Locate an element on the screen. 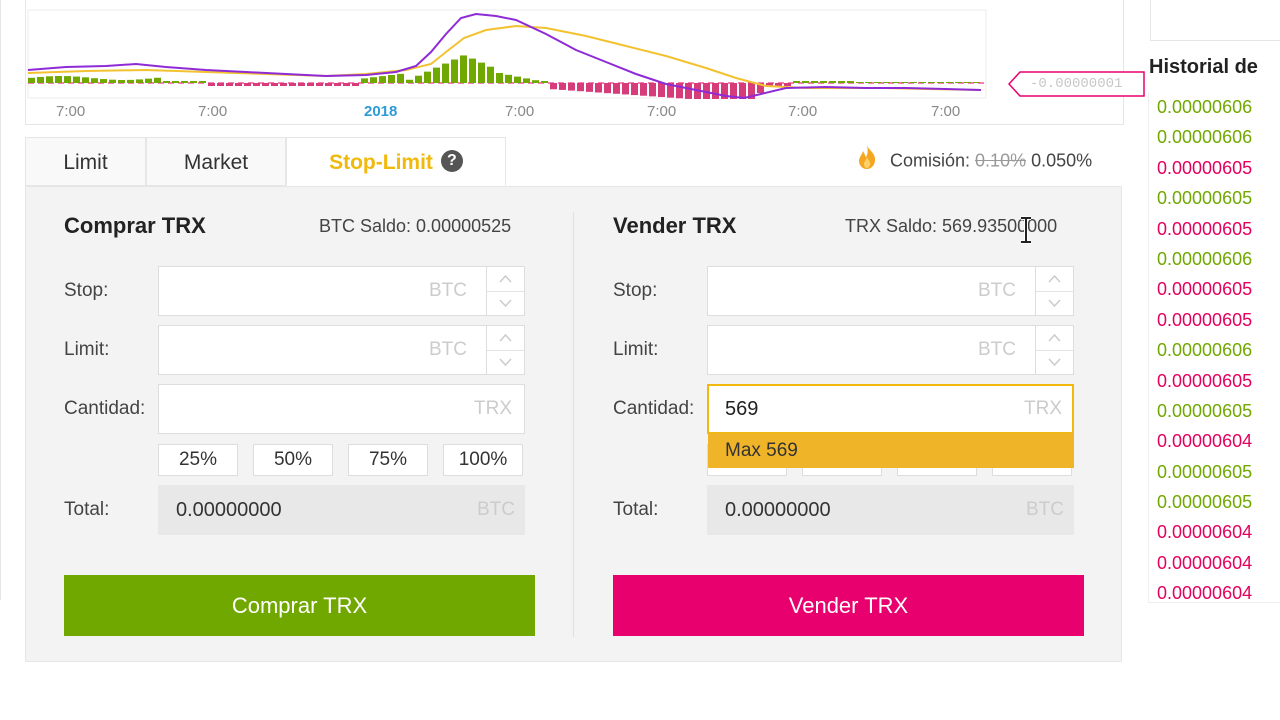 The height and width of the screenshot is (720, 1280). max-amount-suggestion: Max 569 is located at coordinates (891, 450).